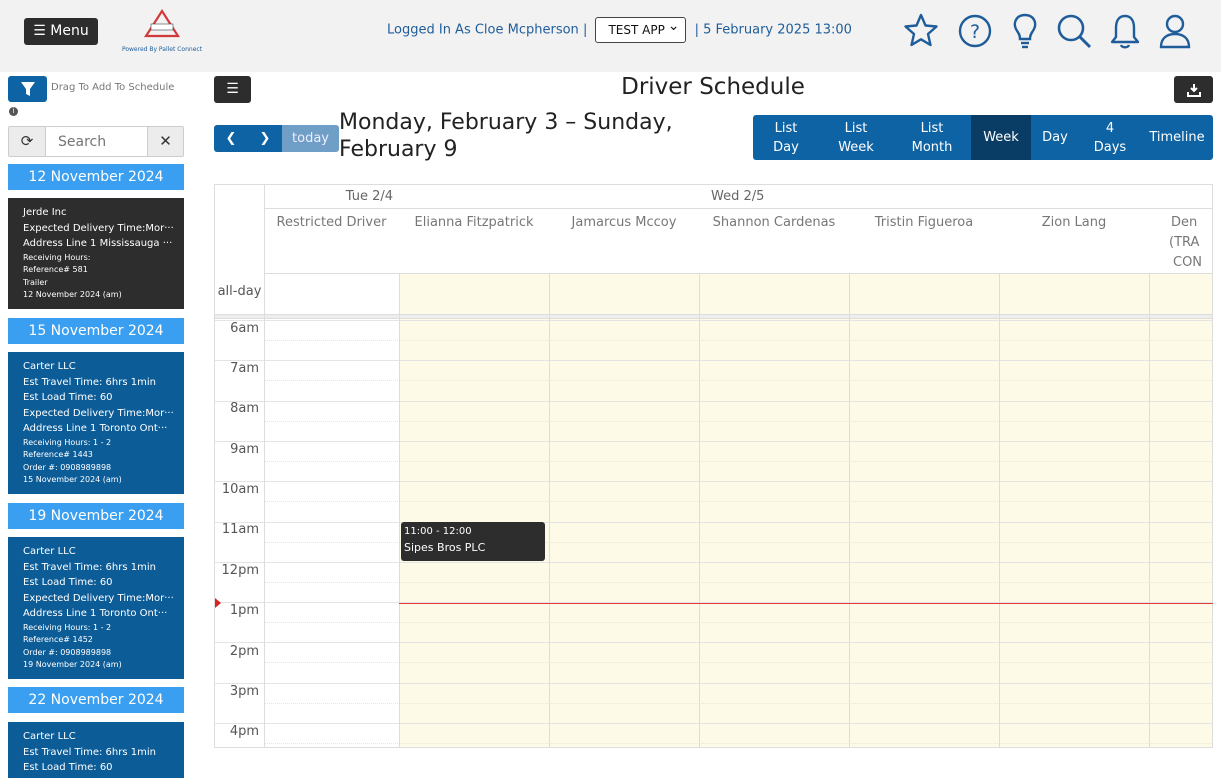  Describe the element at coordinates (1175, 31) in the screenshot. I see `user-icon` at that location.